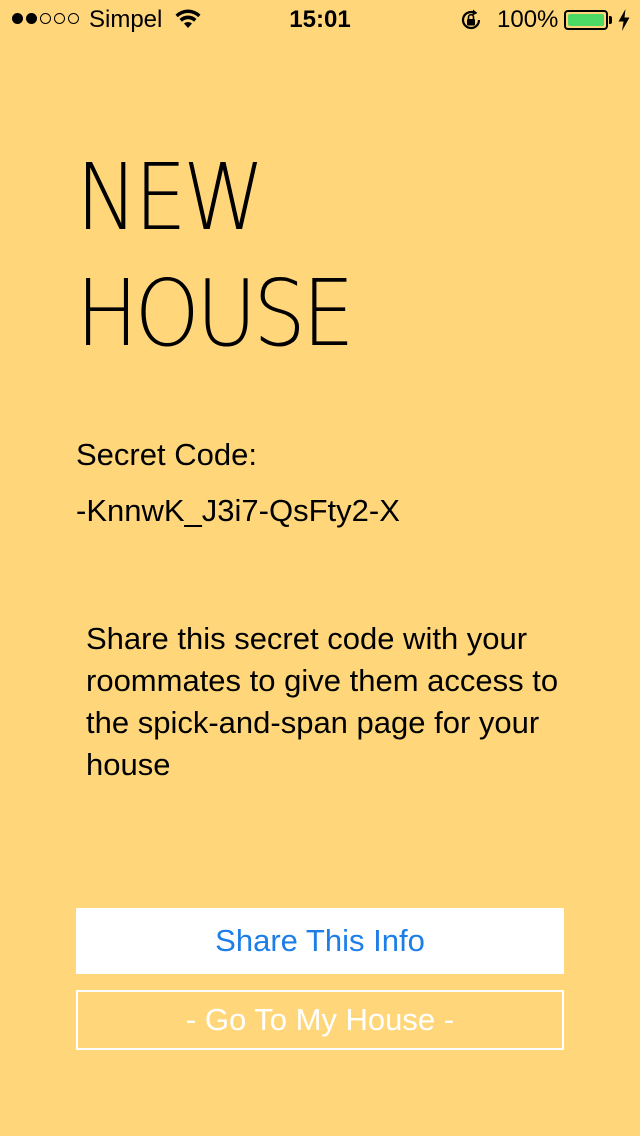  Describe the element at coordinates (471, 19) in the screenshot. I see `orientation-lock-icon` at that location.